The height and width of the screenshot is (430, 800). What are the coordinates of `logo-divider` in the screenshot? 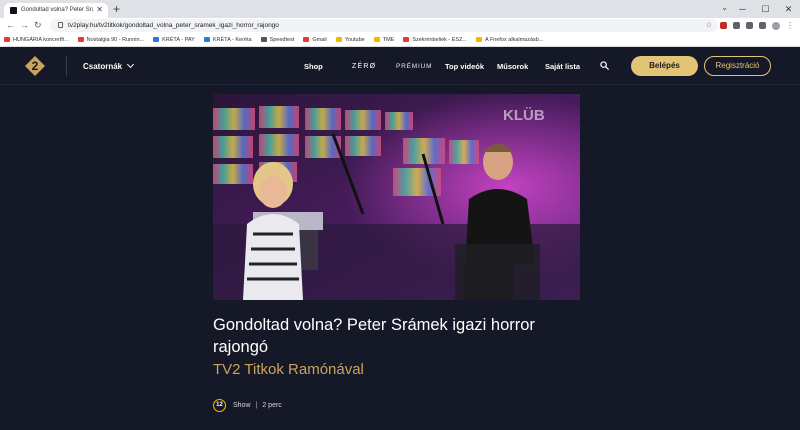 It's located at (66, 66).